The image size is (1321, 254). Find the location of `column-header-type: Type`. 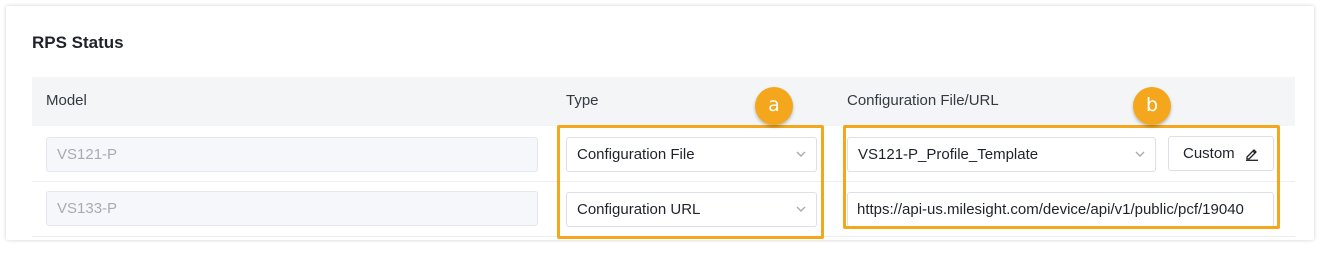

column-header-type: Type is located at coordinates (582, 100).